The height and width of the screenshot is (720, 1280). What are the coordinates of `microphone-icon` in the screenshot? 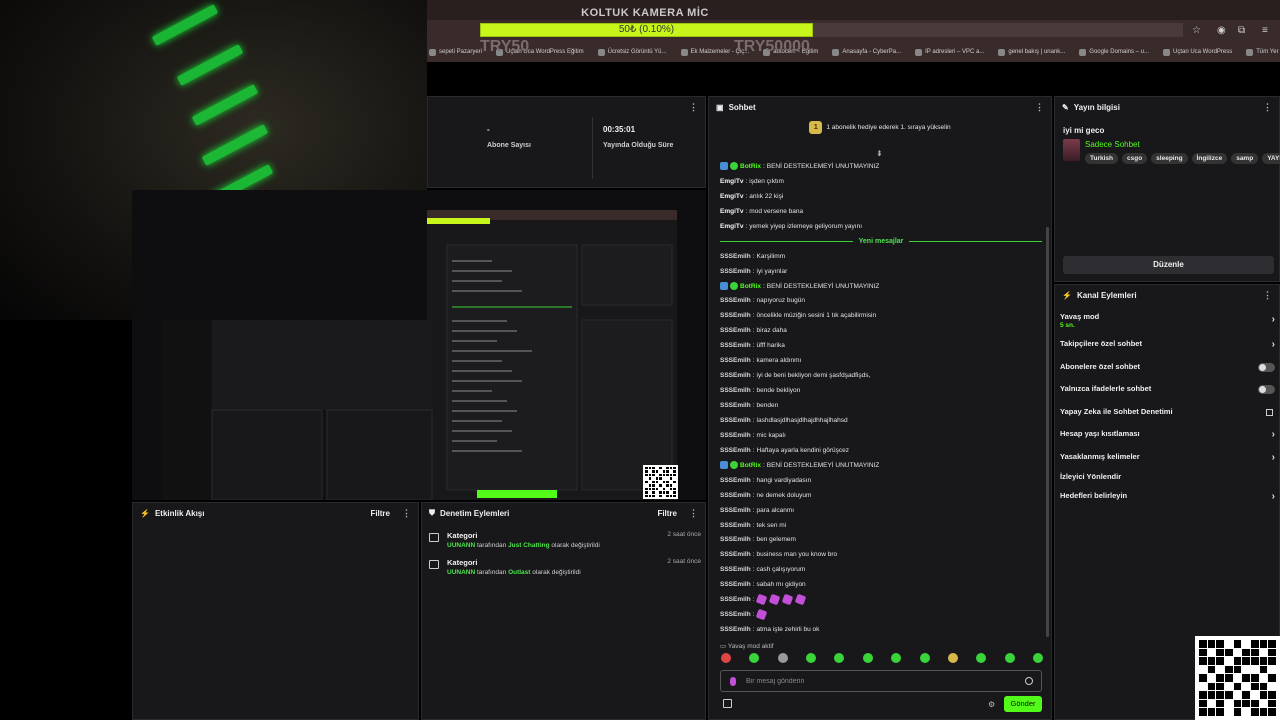 It's located at (733, 681).